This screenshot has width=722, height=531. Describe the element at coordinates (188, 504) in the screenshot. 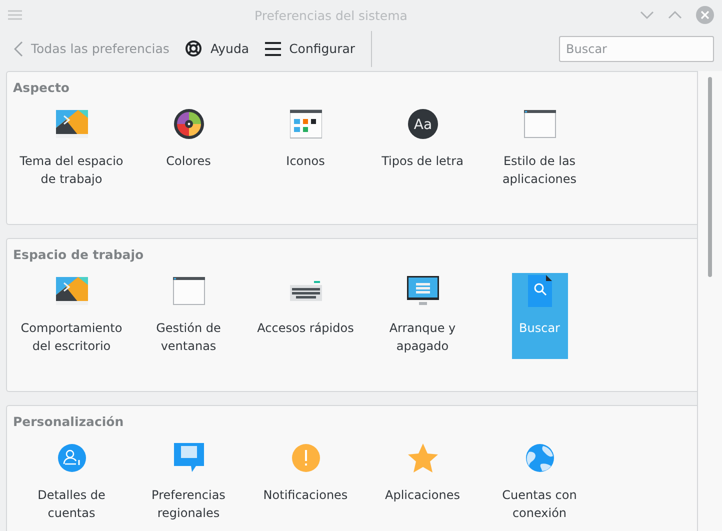

I see `item-label: Preferencias regionales` at that location.